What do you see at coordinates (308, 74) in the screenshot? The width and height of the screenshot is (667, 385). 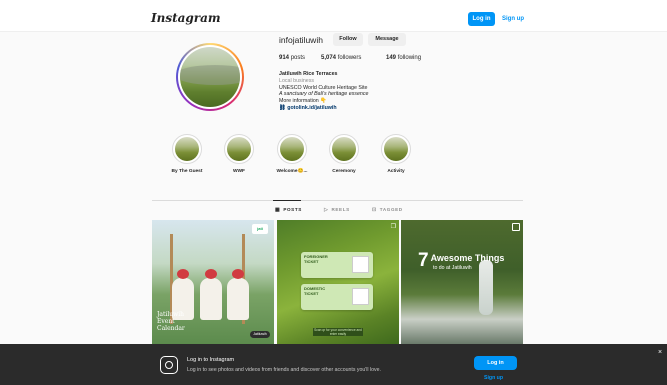 I see `bio-name: Jatiluwih Rice Terraces` at bounding box center [308, 74].